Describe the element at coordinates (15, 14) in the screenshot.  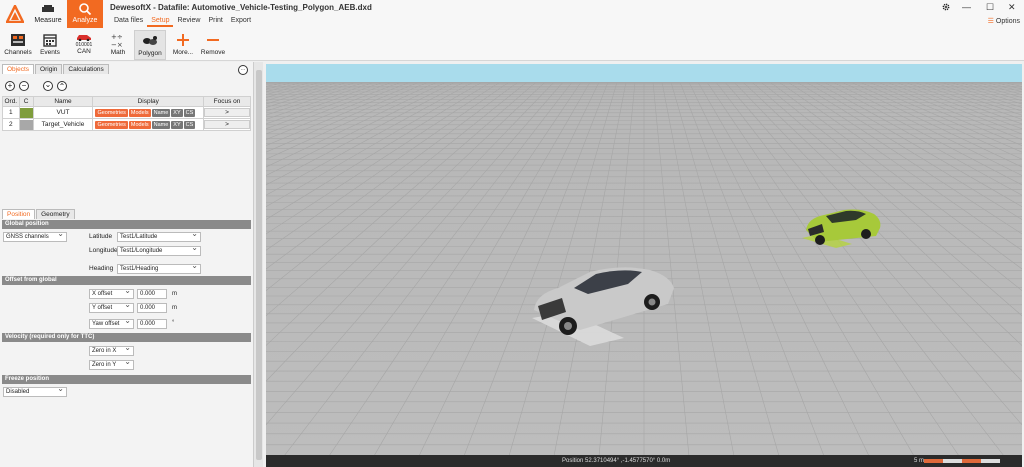
I see `dewesoft-logo` at that location.